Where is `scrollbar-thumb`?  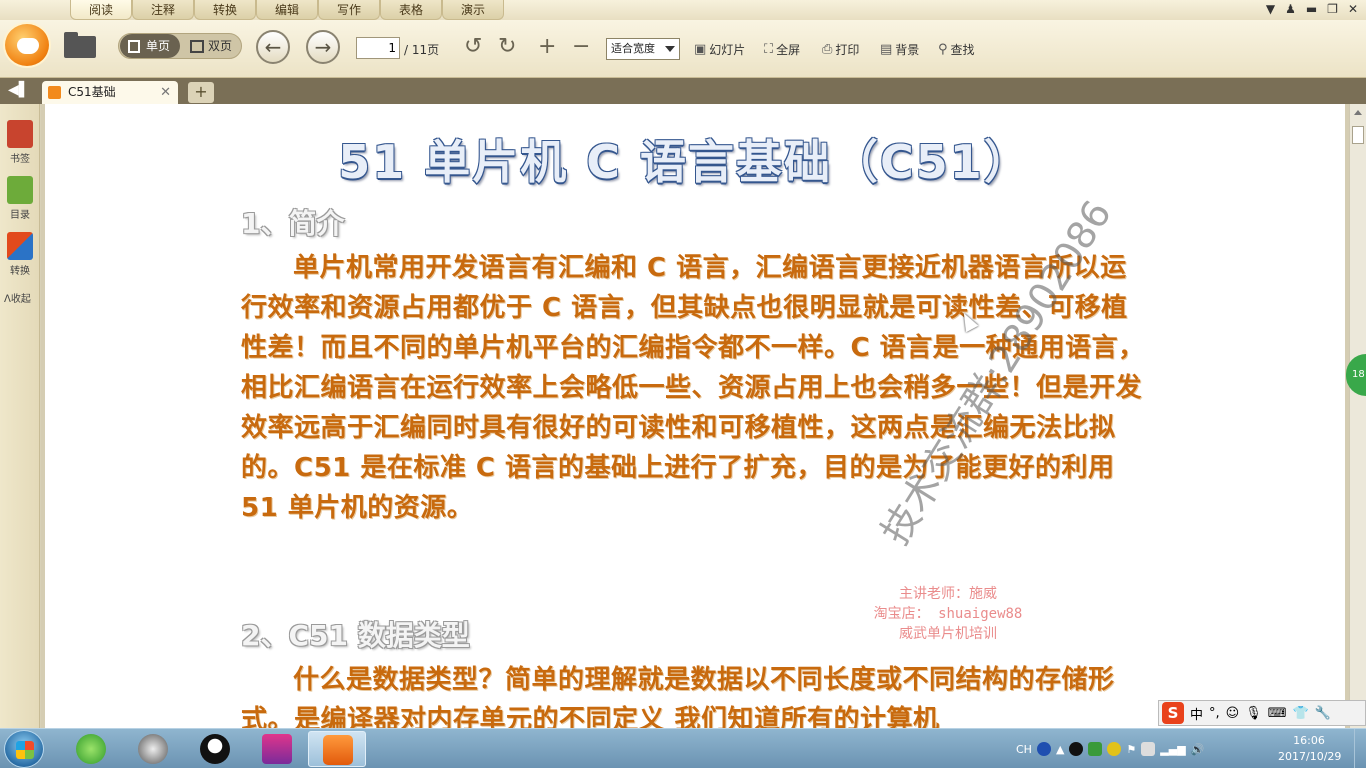
scrollbar-thumb is located at coordinates (1358, 135).